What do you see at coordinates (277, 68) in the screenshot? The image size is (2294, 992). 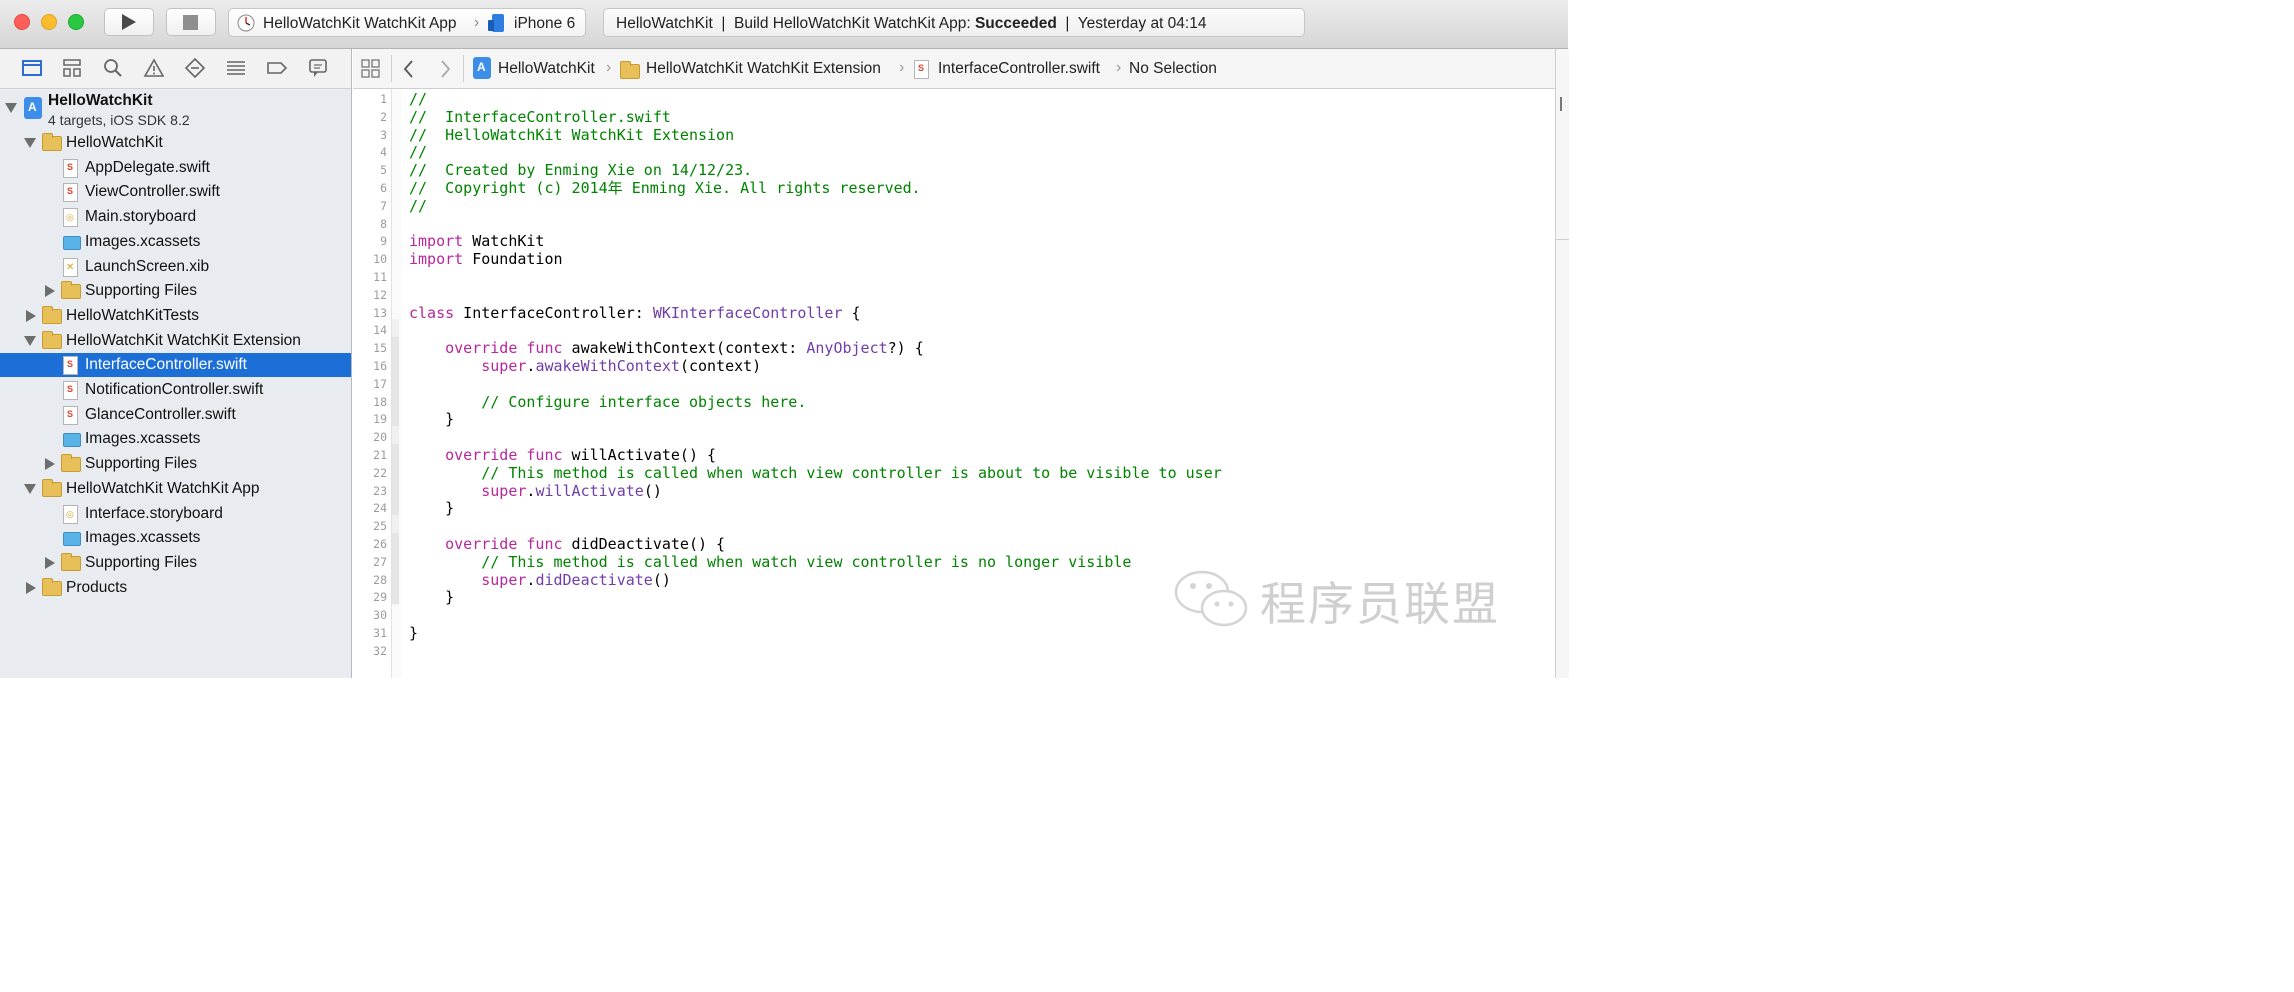 I see `breakpoint-icon` at bounding box center [277, 68].